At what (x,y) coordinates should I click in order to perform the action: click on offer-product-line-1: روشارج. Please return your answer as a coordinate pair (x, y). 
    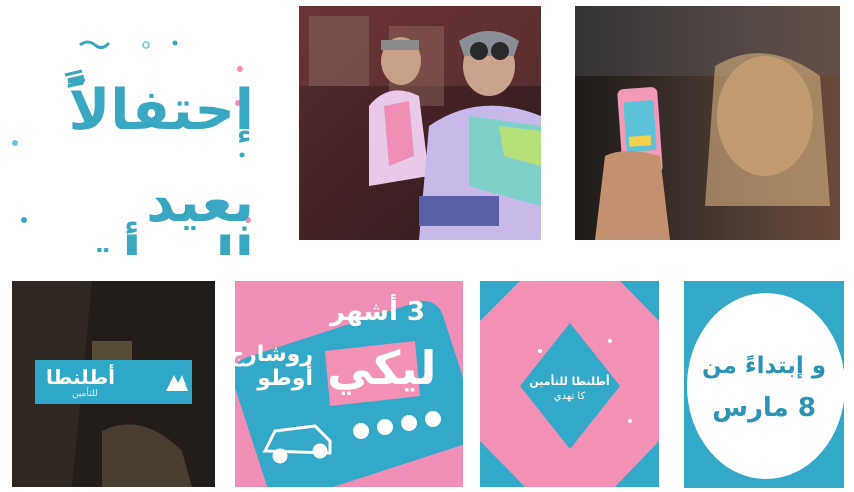
    Looking at the image, I should click on (274, 354).